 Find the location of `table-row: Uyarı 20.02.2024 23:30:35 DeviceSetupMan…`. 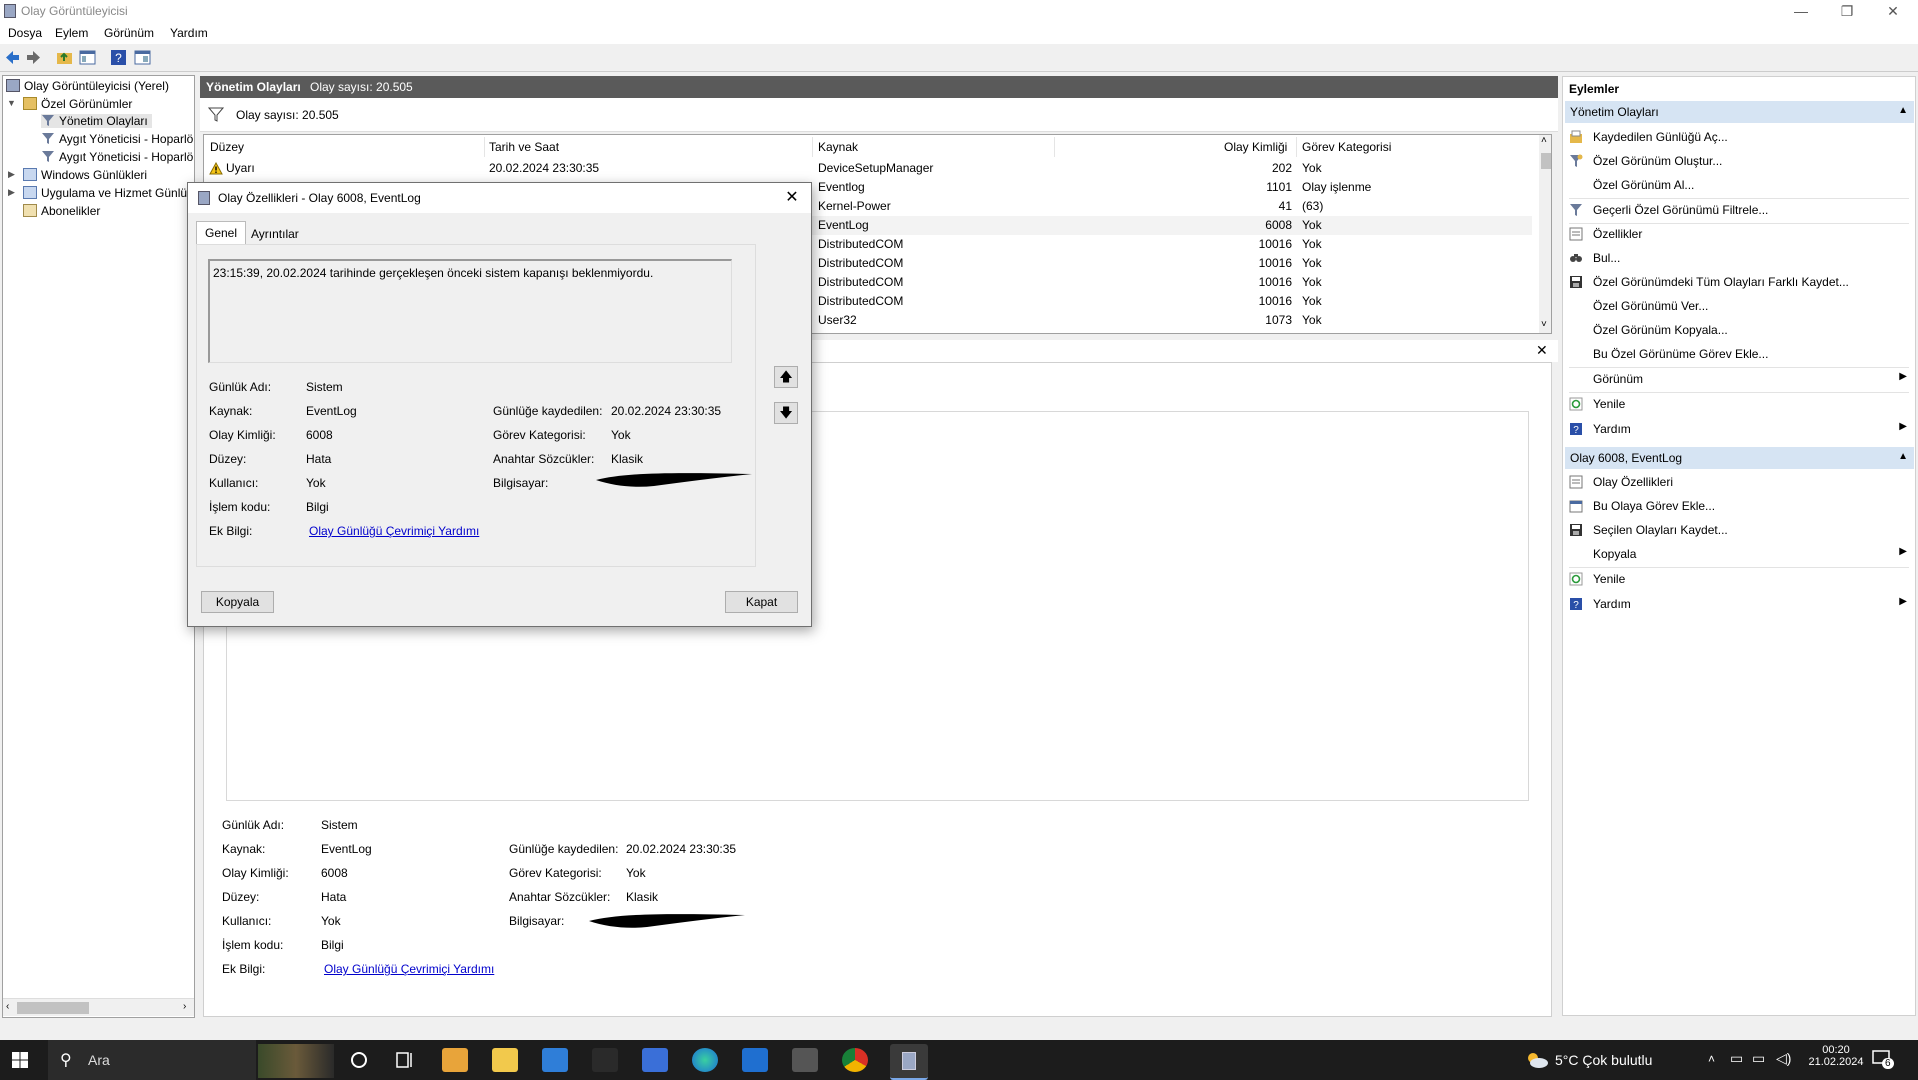

table-row: Uyarı 20.02.2024 23:30:35 DeviceSetupMan… is located at coordinates (868, 168).